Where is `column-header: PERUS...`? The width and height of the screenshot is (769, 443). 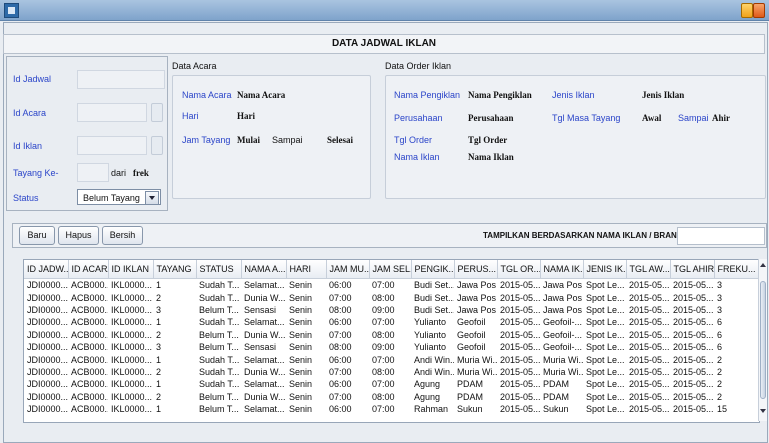 column-header: PERUS... is located at coordinates (476, 269).